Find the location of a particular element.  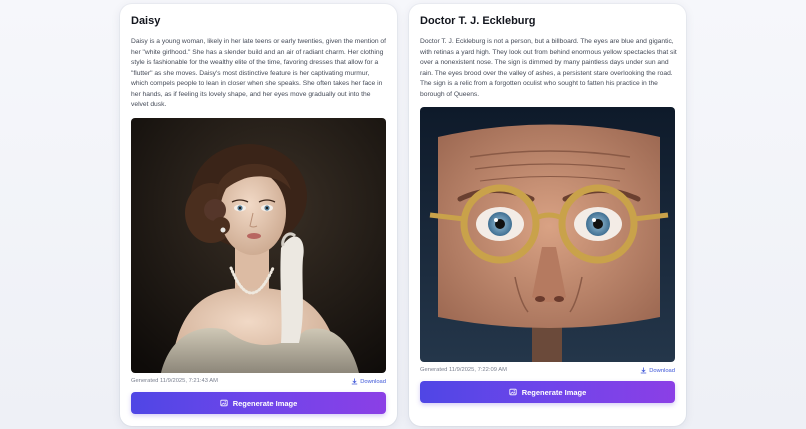

generated-timestamp: Generated 11/9/2025, 7:21:43 AM is located at coordinates (174, 381).